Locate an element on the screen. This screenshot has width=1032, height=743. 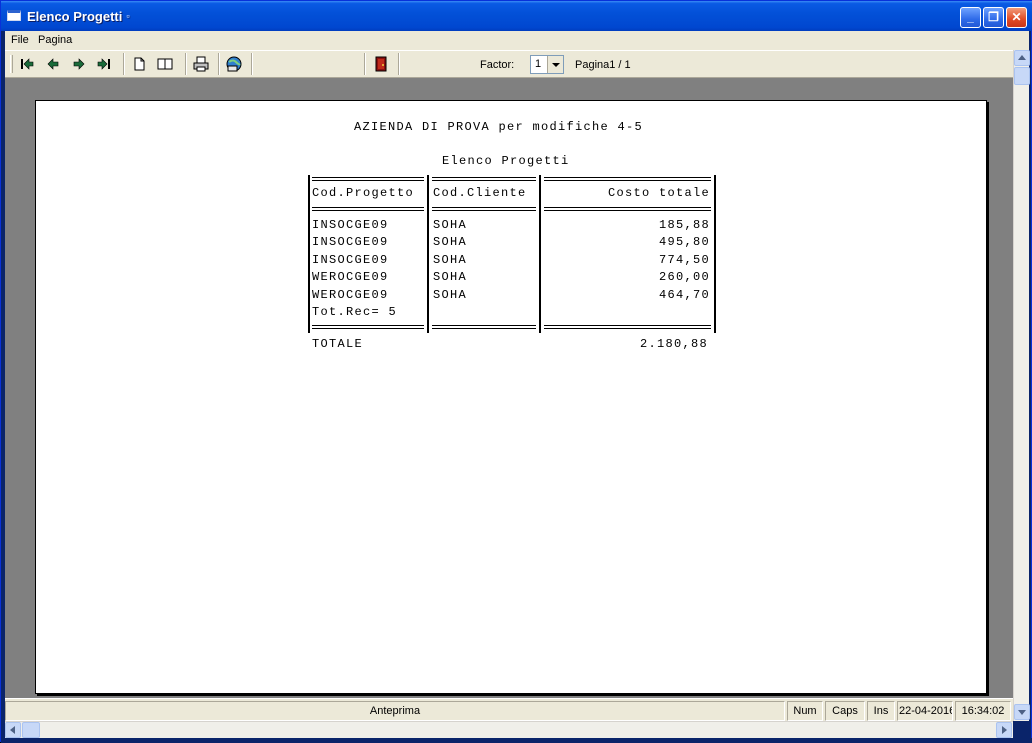
single-page-button is located at coordinates (139, 64).